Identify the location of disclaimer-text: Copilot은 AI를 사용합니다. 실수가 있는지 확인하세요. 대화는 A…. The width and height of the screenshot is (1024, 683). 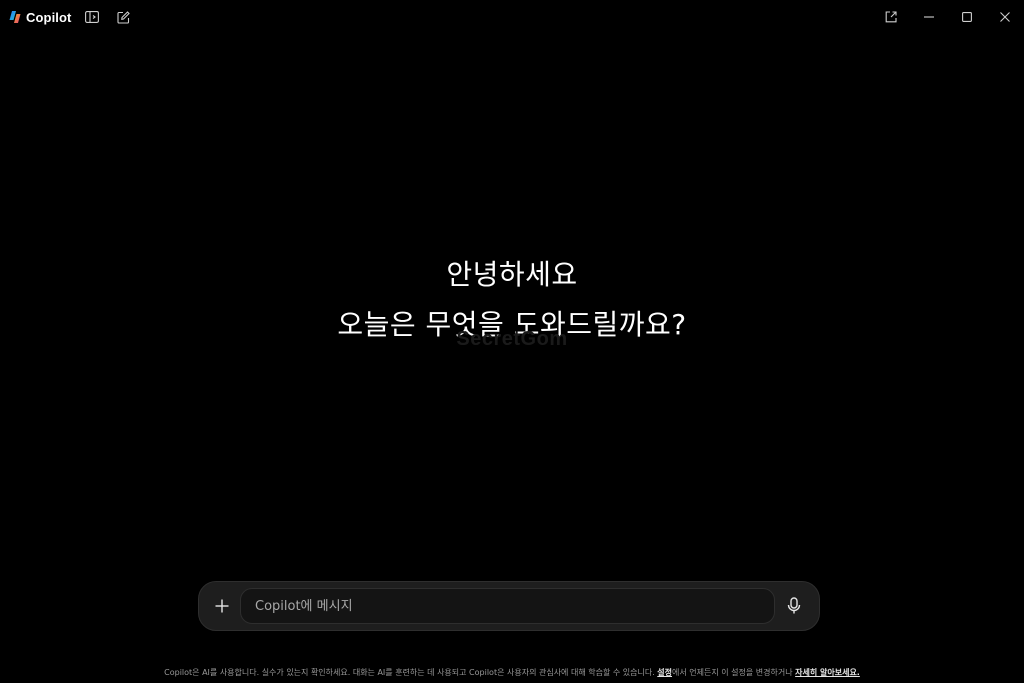
(411, 672).